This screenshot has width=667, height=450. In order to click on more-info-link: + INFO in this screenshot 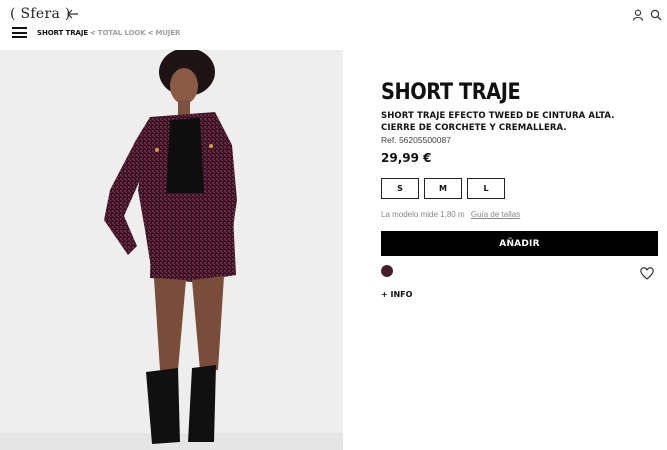, I will do `click(396, 294)`.